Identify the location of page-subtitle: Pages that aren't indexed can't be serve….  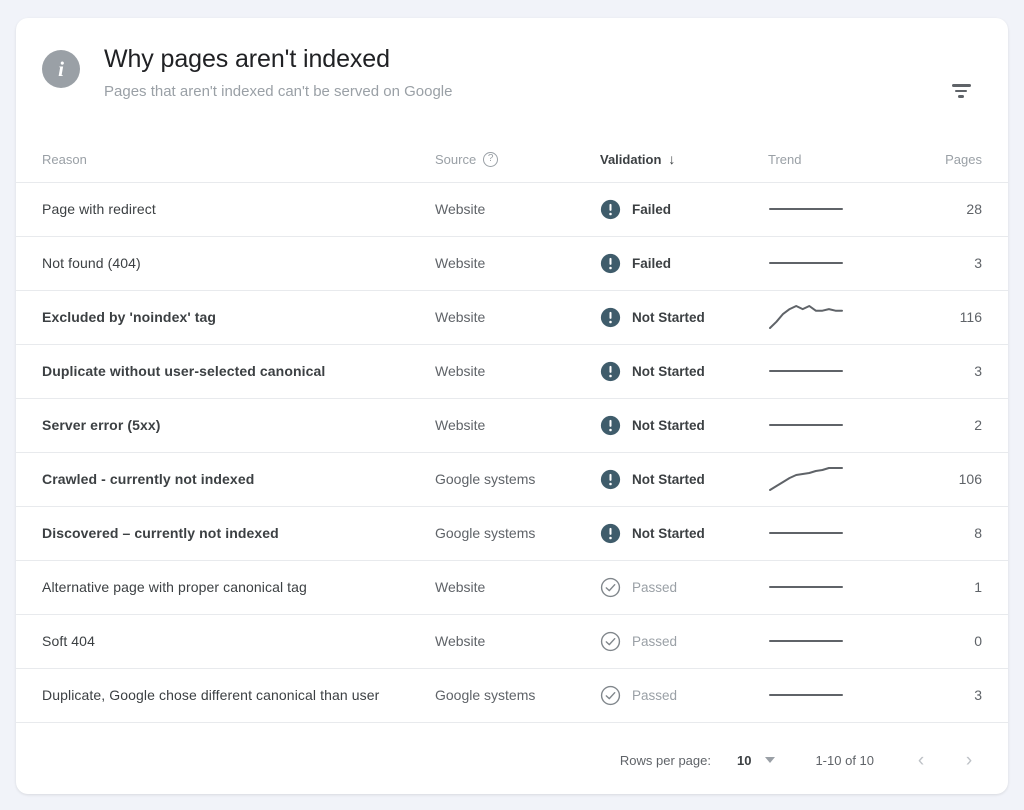
(278, 91).